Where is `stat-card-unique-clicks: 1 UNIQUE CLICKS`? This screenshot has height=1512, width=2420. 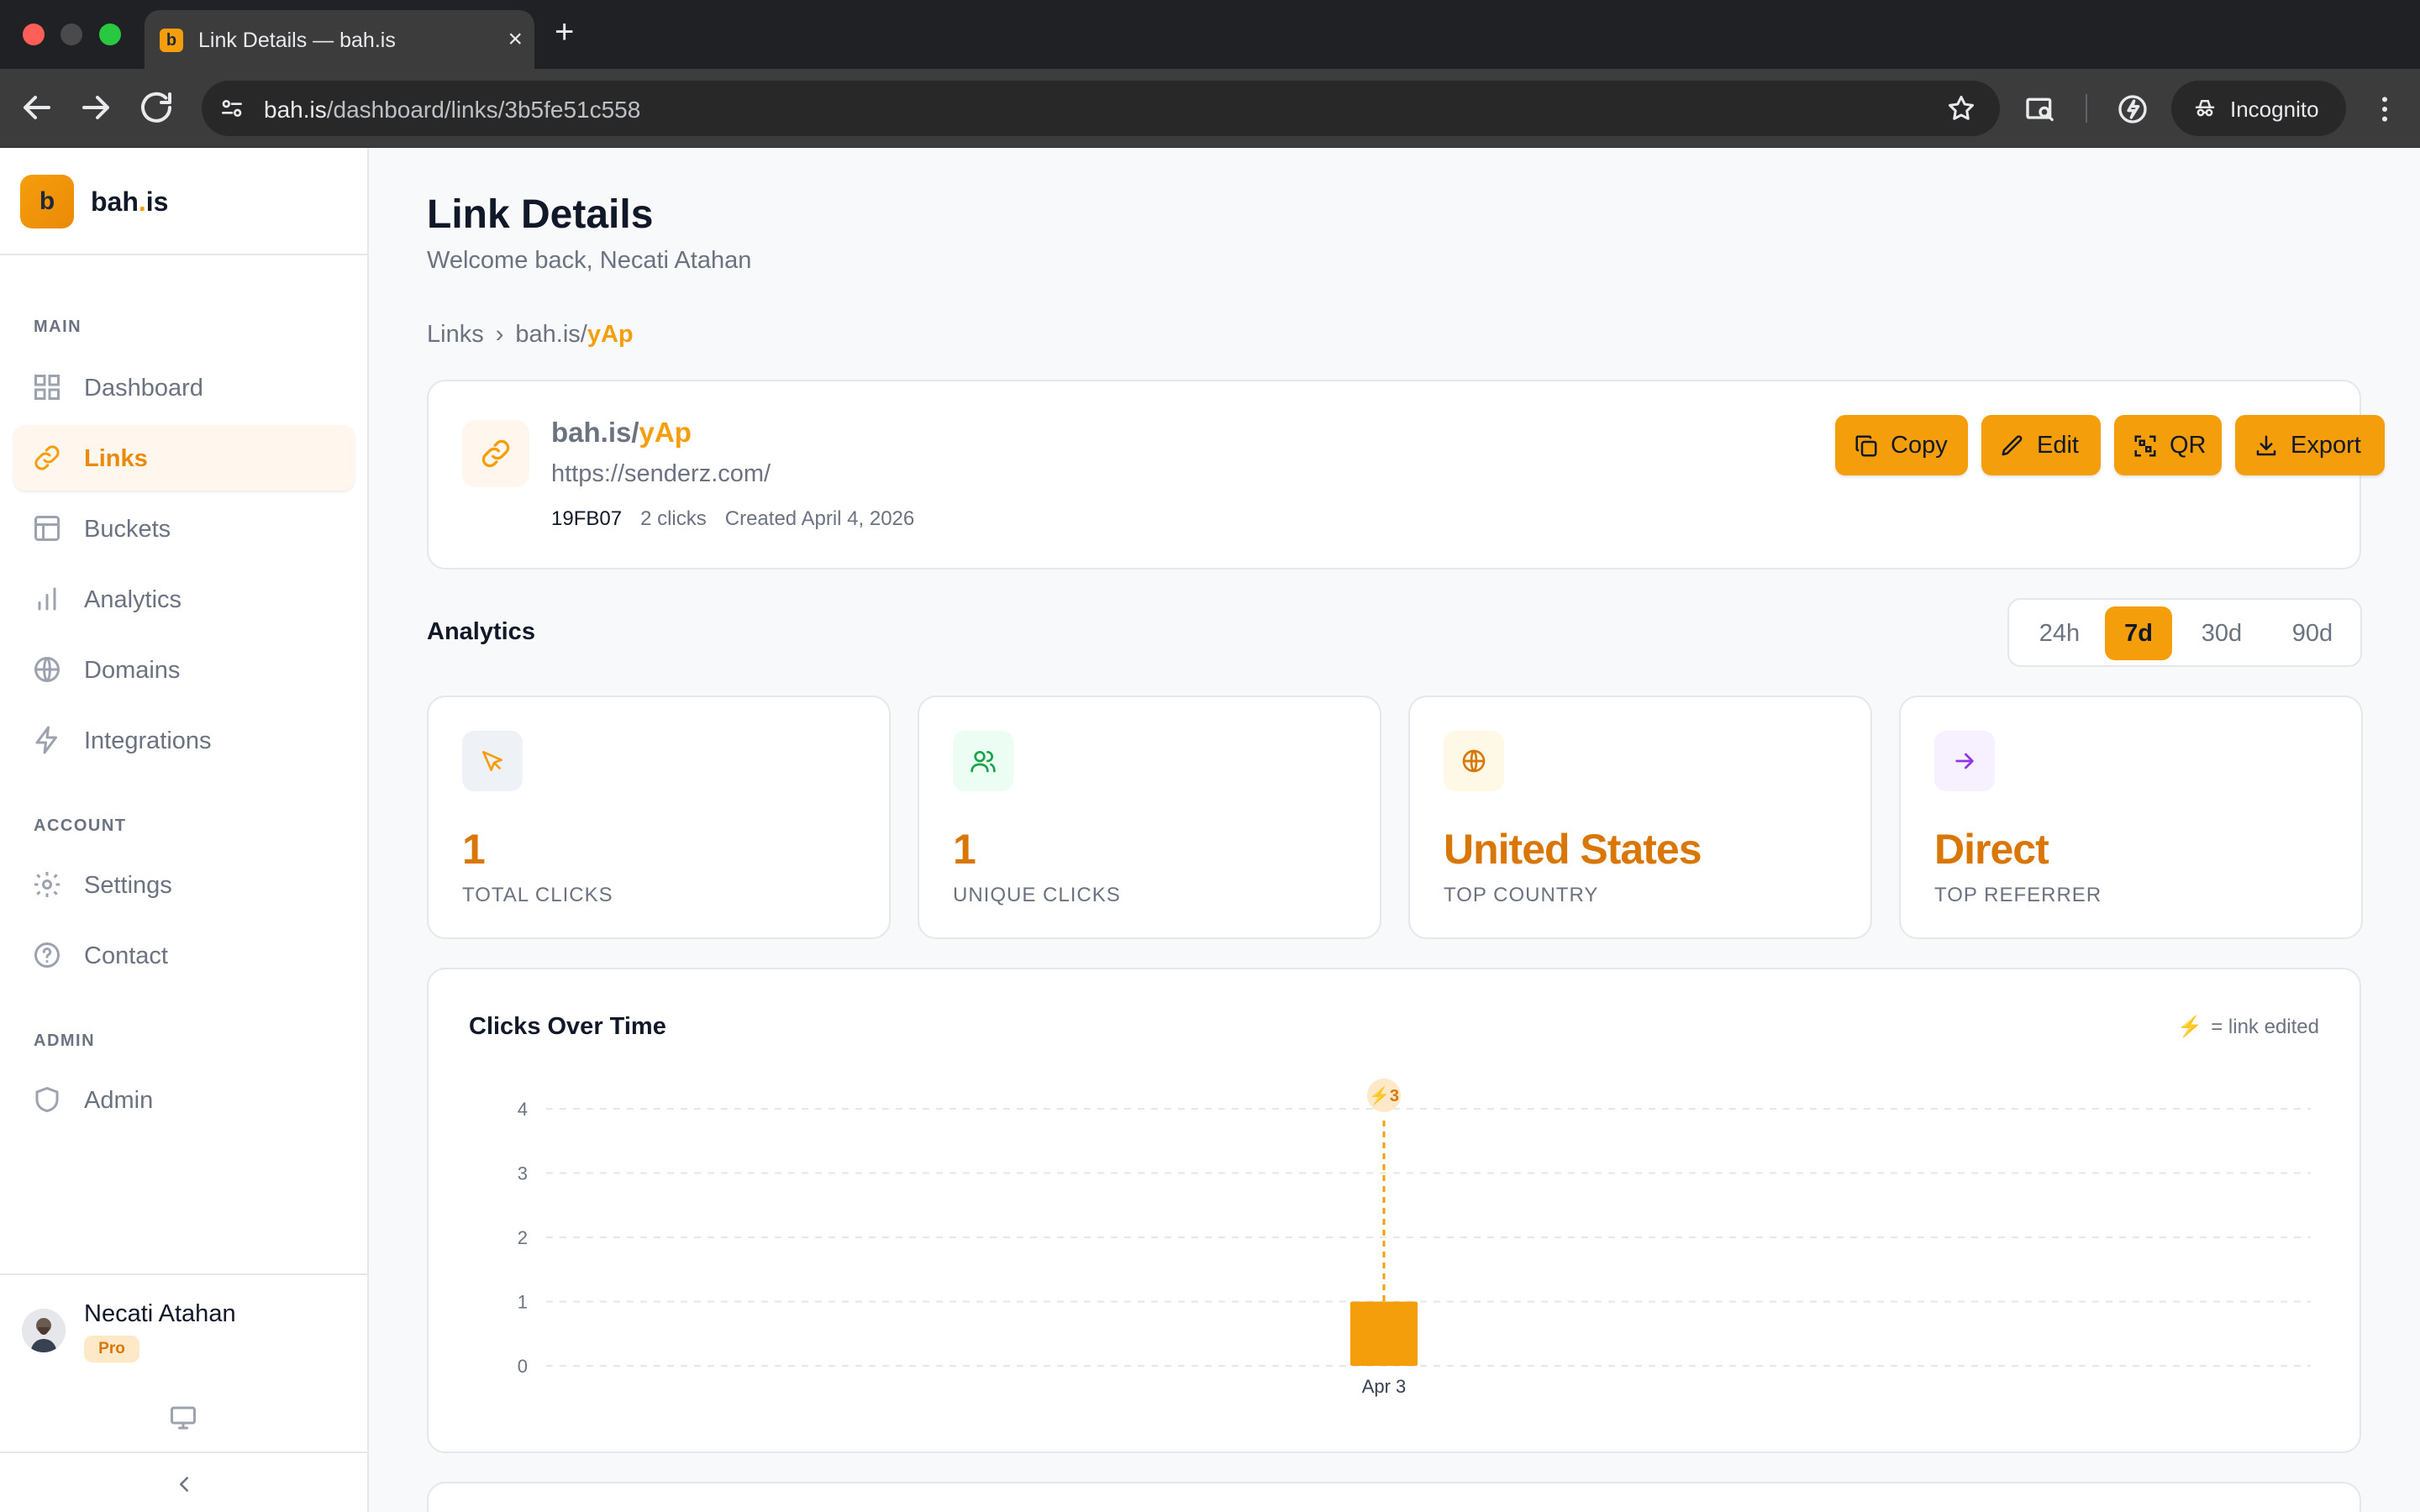
stat-card-unique-clicks: 1 UNIQUE CLICKS is located at coordinates (1149, 817).